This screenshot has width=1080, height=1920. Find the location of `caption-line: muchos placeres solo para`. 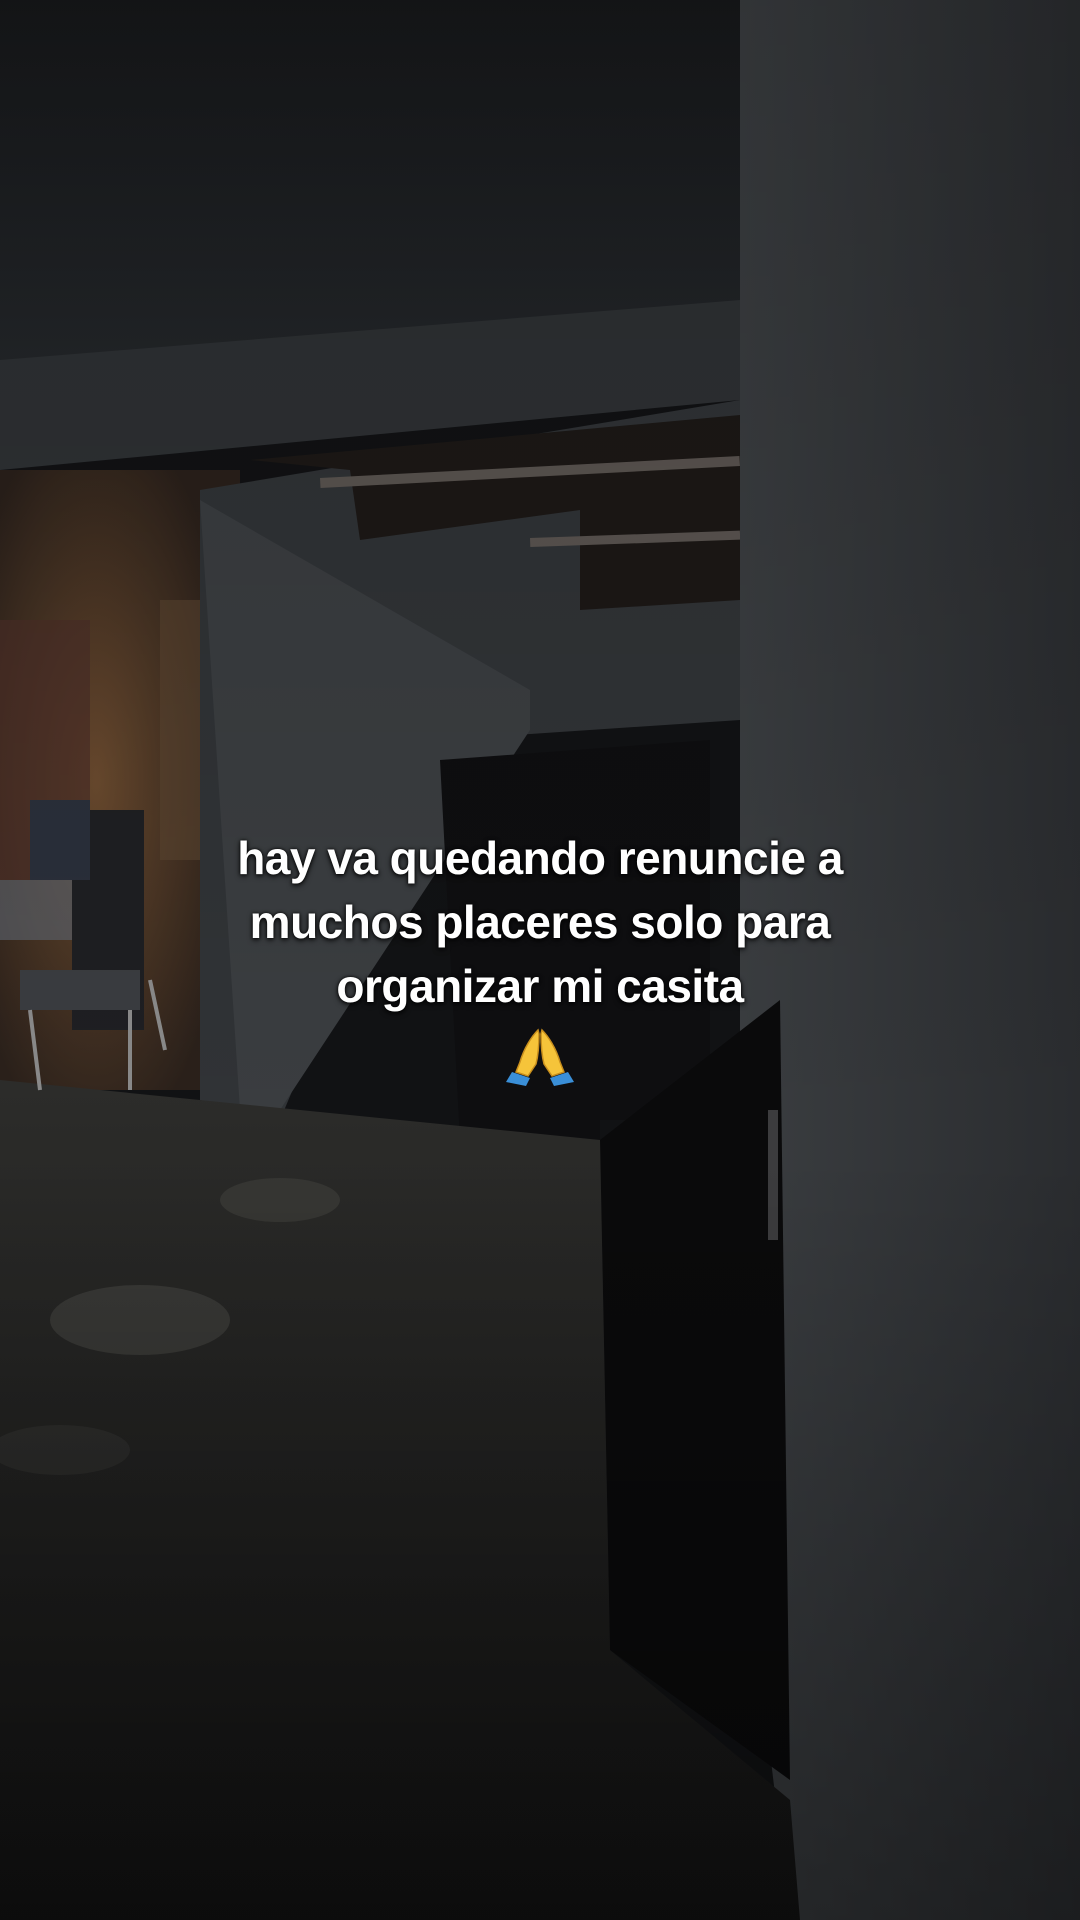

caption-line: muchos placeres solo para is located at coordinates (540, 922).